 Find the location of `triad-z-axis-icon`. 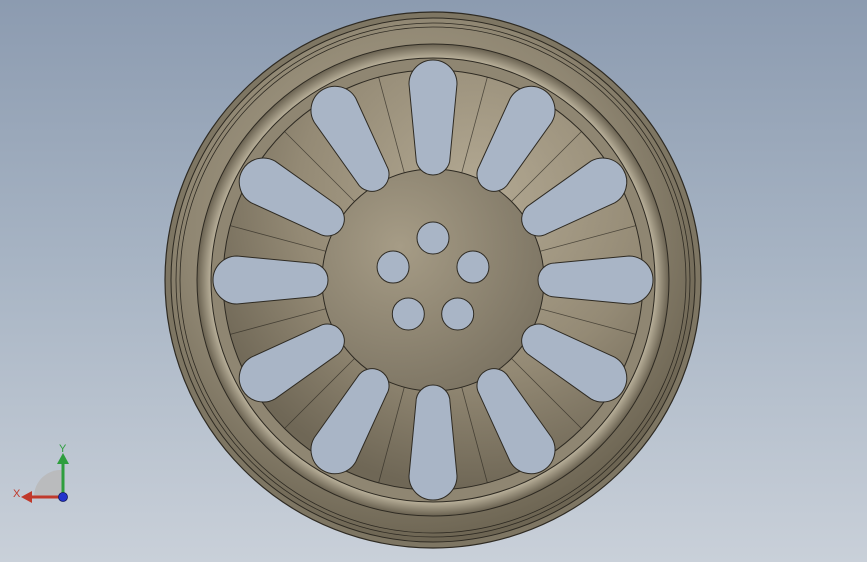

triad-z-axis-icon is located at coordinates (63, 497).